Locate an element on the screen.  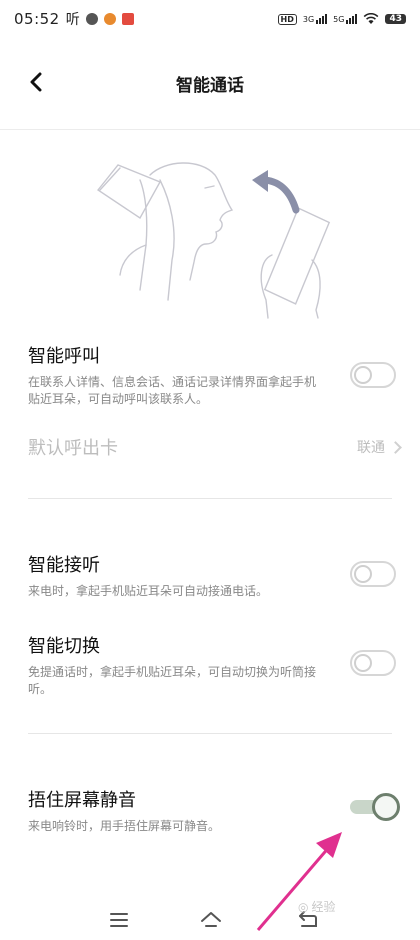
back-button is located at coordinates (36, 82).